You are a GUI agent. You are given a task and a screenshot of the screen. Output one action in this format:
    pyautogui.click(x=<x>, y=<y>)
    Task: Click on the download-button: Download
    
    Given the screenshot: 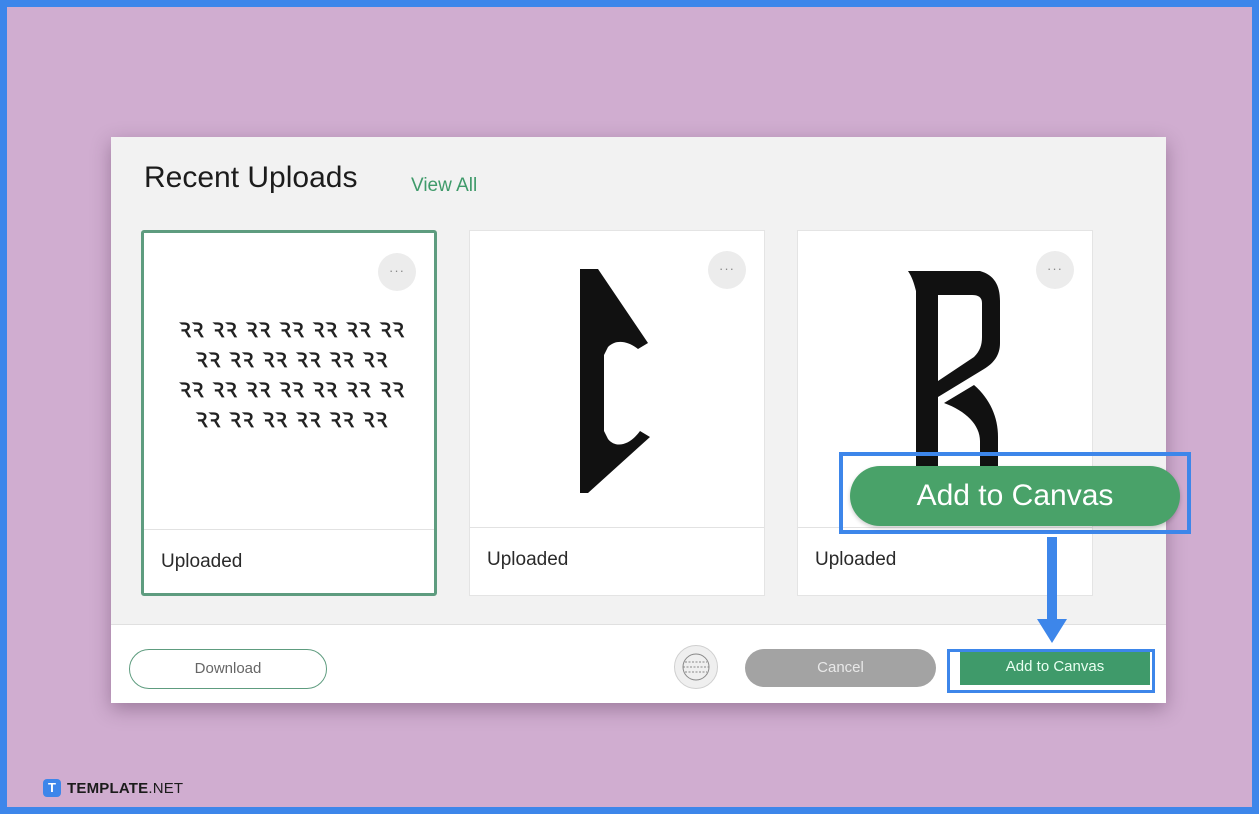 What is the action you would take?
    pyautogui.click(x=228, y=669)
    